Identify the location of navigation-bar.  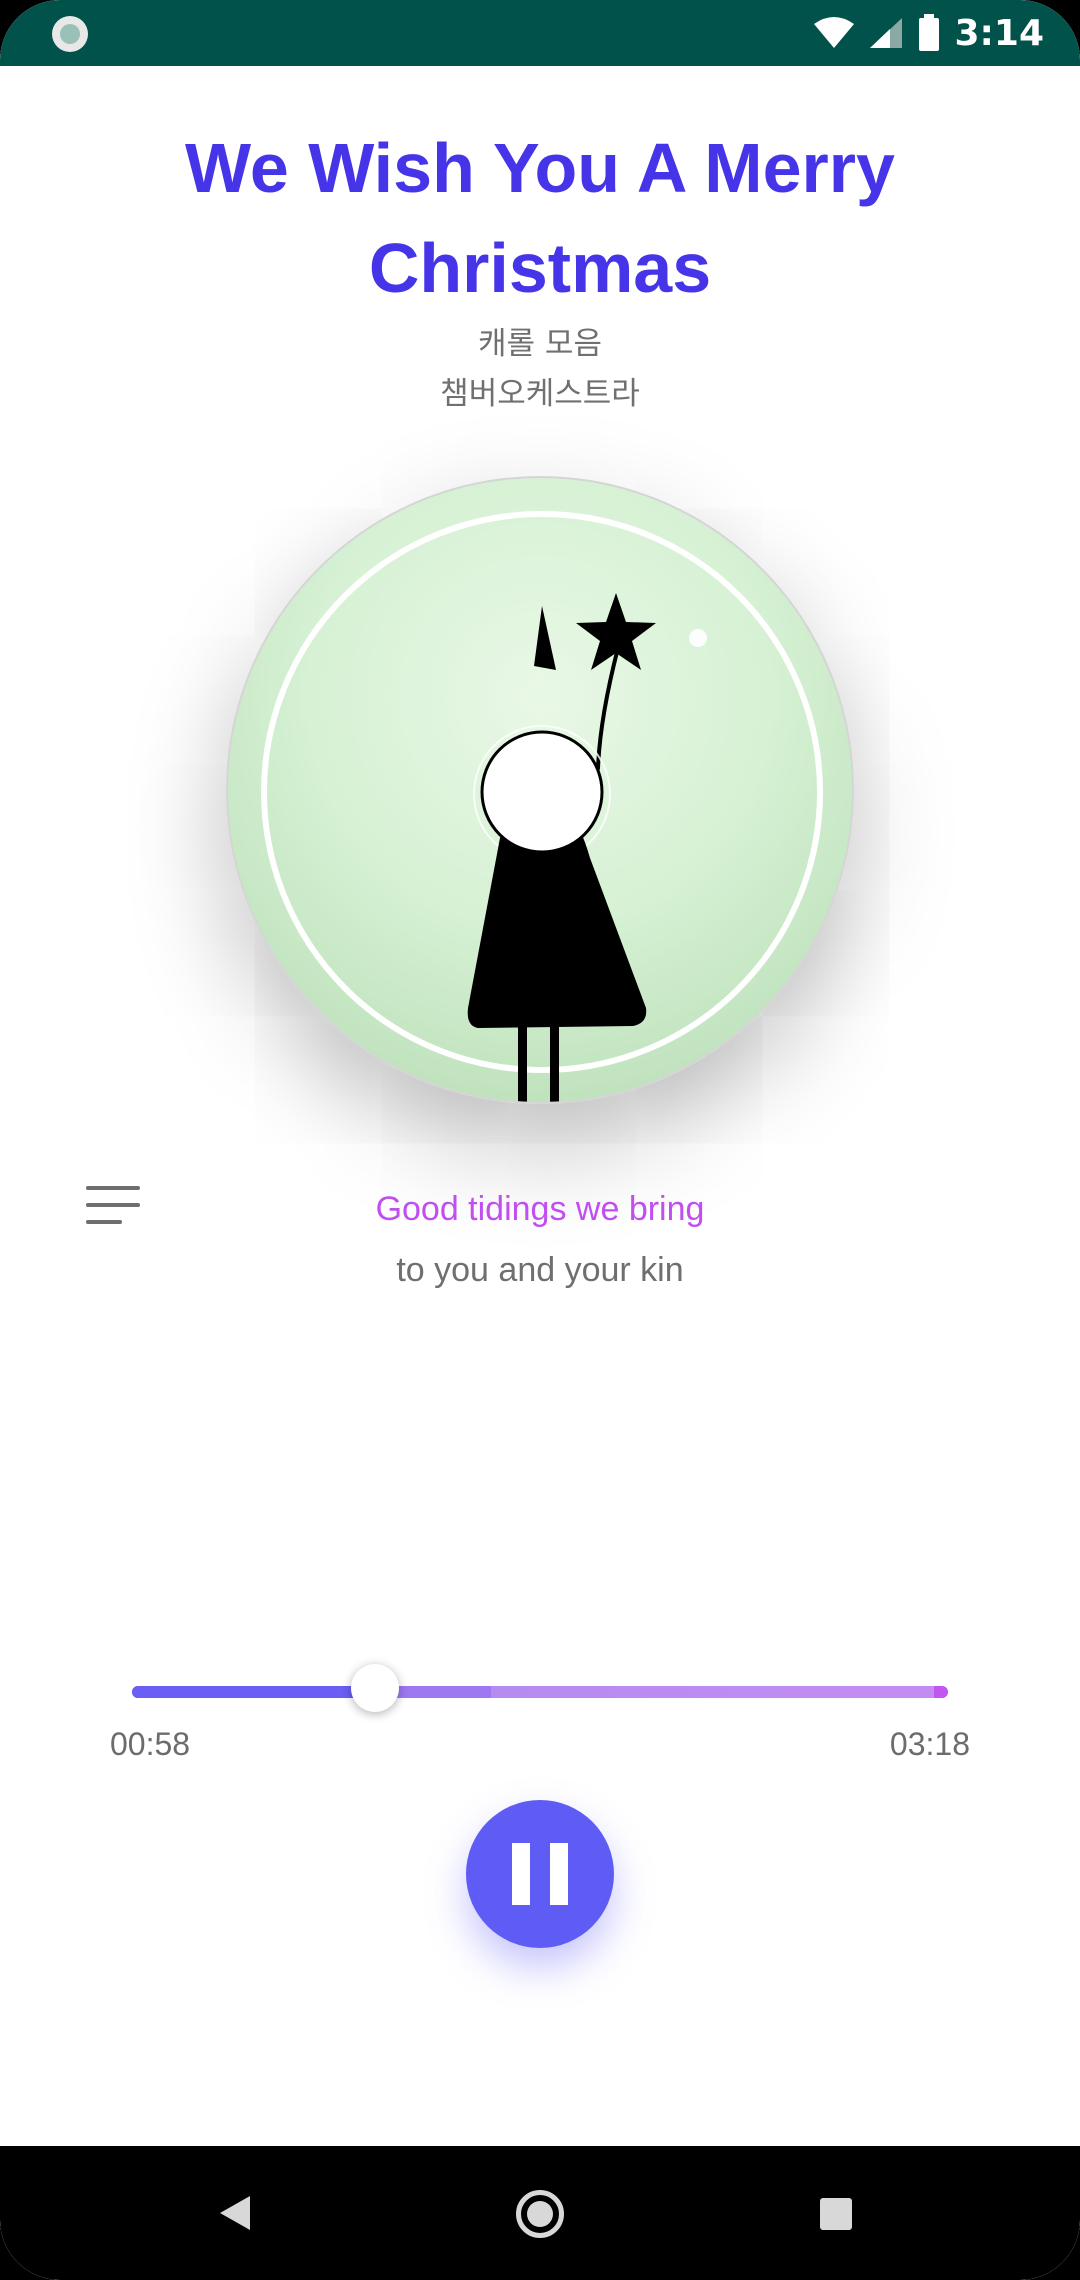
(540, 2213).